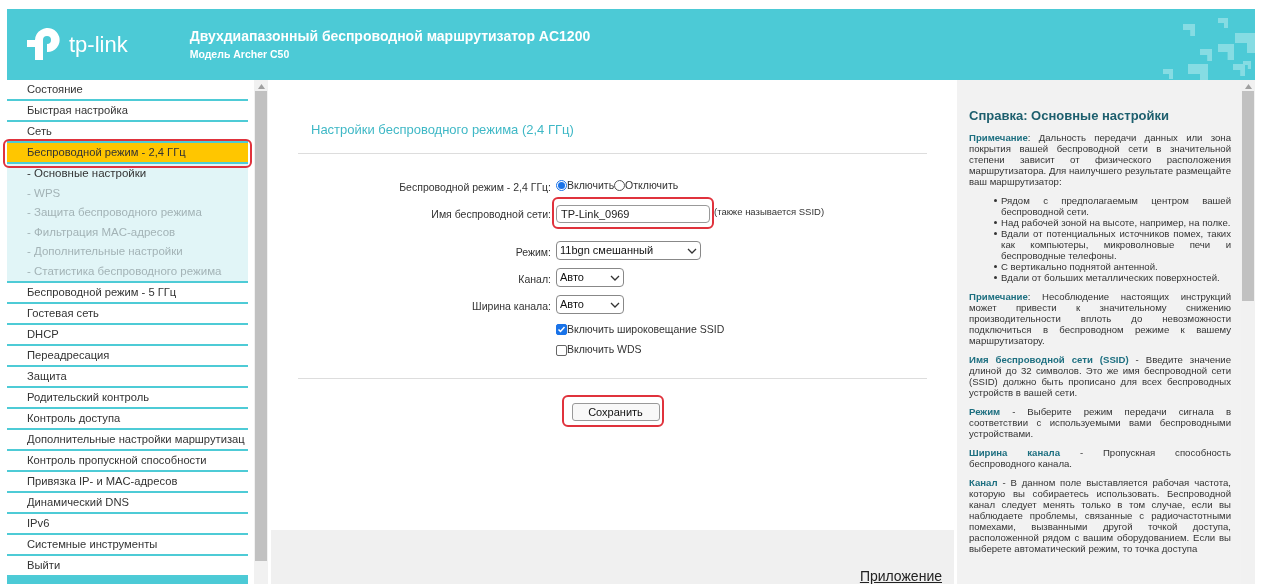 The width and height of the screenshot is (1261, 584). What do you see at coordinates (599, 350) in the screenshot?
I see `checkbox-option: Включить WDS` at bounding box center [599, 350].